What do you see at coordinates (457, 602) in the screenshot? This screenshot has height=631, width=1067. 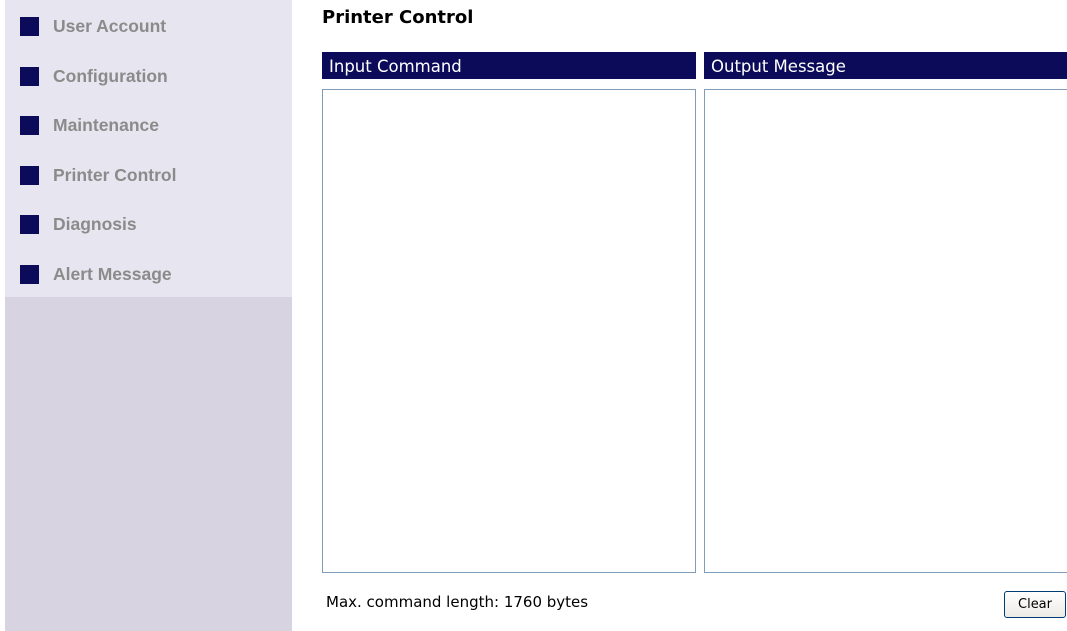 I see `max-command-length-note: Max. command length: 1760 bytes` at bounding box center [457, 602].